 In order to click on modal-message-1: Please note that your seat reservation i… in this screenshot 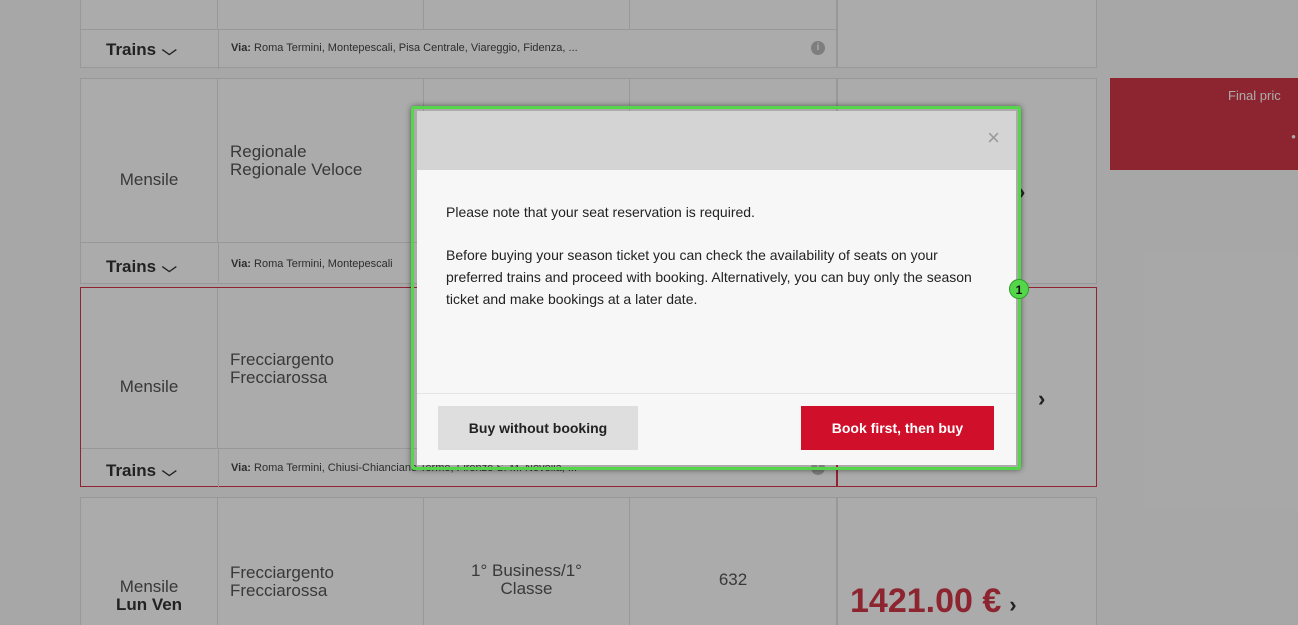, I will do `click(600, 212)`.